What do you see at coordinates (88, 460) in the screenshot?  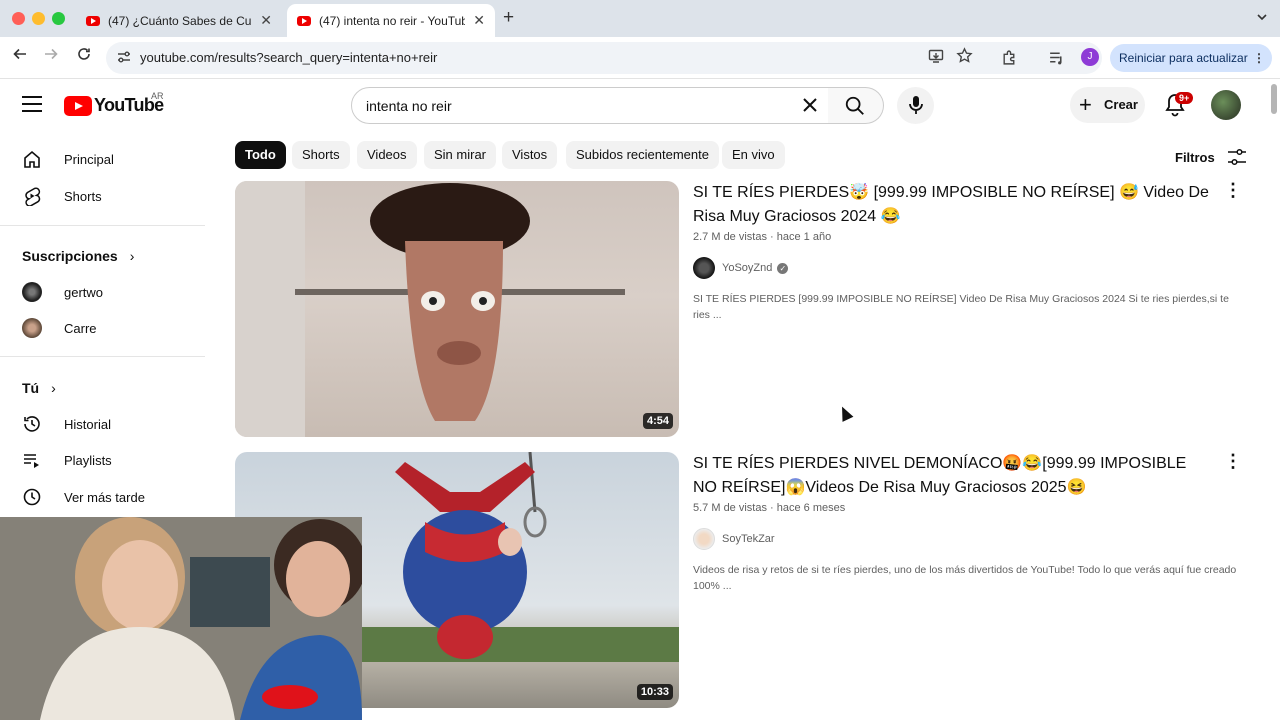 I see `sidebar-item-label: Playlists` at bounding box center [88, 460].